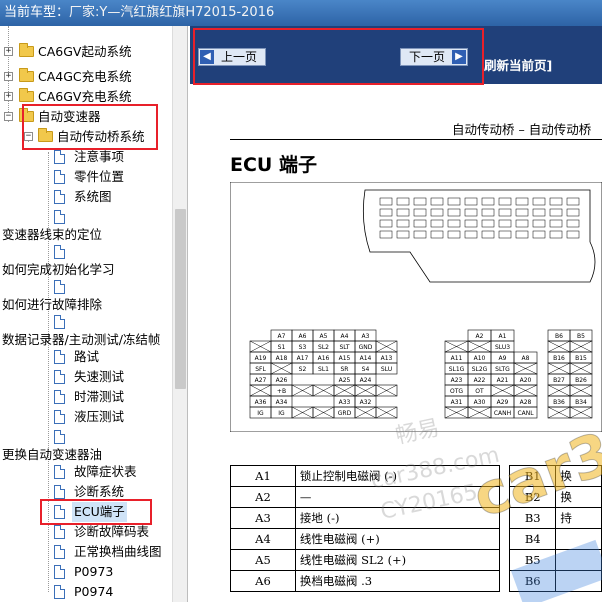 Image resolution: width=602 pixels, height=602 pixels. I want to click on pin-desc2-cell: 换, so click(578, 497).